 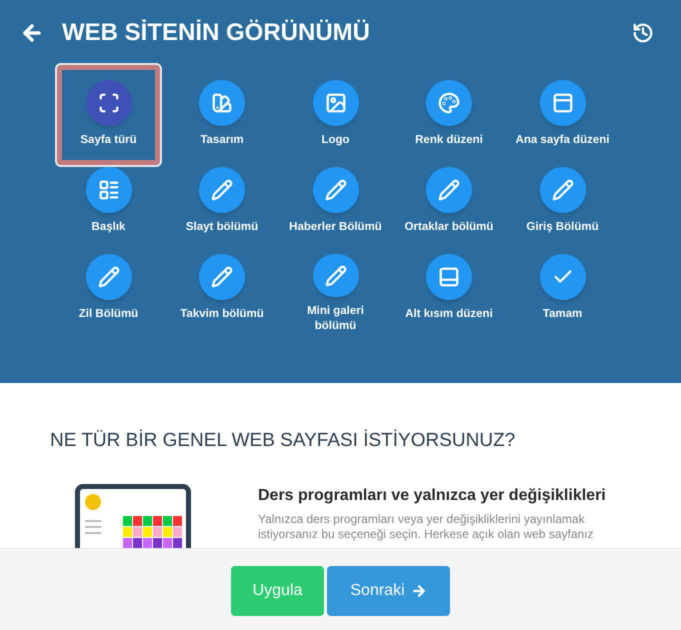 I want to click on history-icon, so click(x=643, y=33).